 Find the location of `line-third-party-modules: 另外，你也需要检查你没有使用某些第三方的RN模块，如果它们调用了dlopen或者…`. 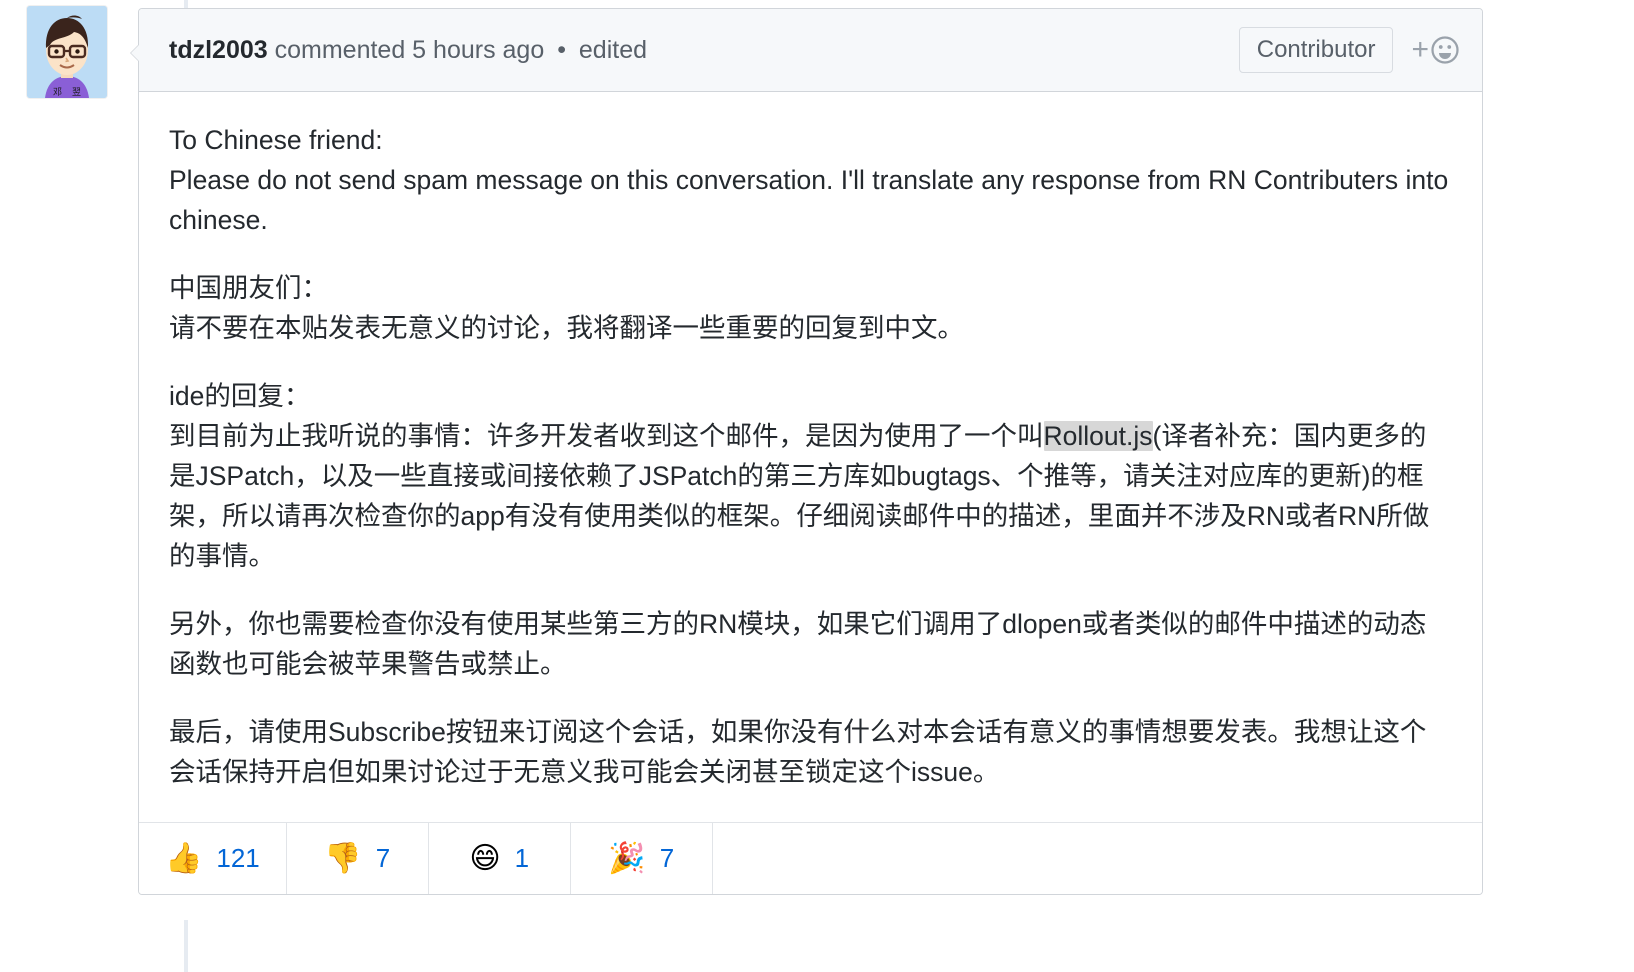

line-third-party-modules: 另外，你也需要检查你没有使用某些第三方的RN模块，如果它们调用了dlopen或者… is located at coordinates (798, 644).